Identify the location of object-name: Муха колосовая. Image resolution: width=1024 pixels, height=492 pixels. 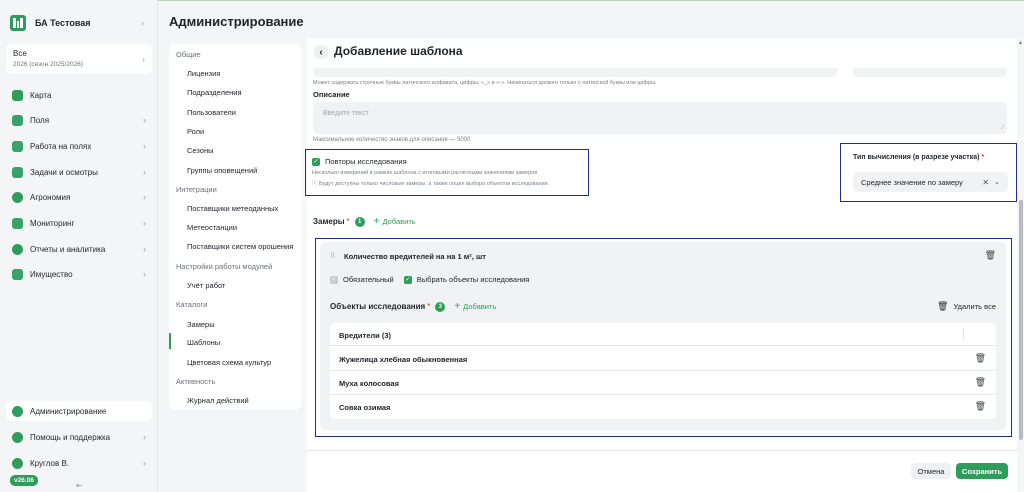
(369, 383).